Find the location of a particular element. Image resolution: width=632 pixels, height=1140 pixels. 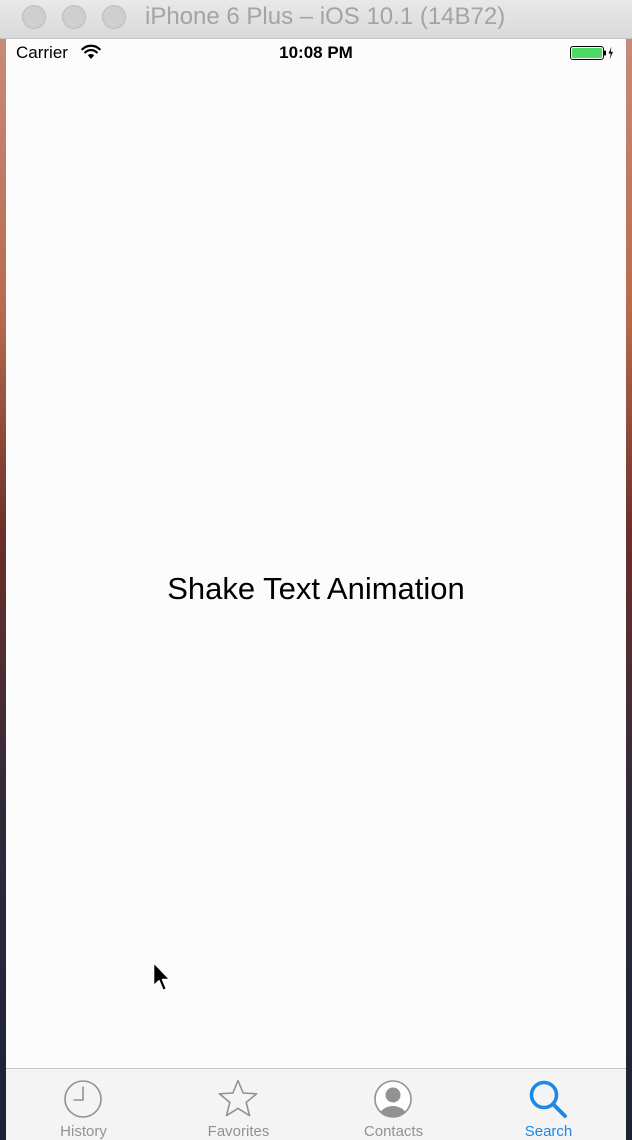

tab-contacts: Contacts is located at coordinates (393, 1104).